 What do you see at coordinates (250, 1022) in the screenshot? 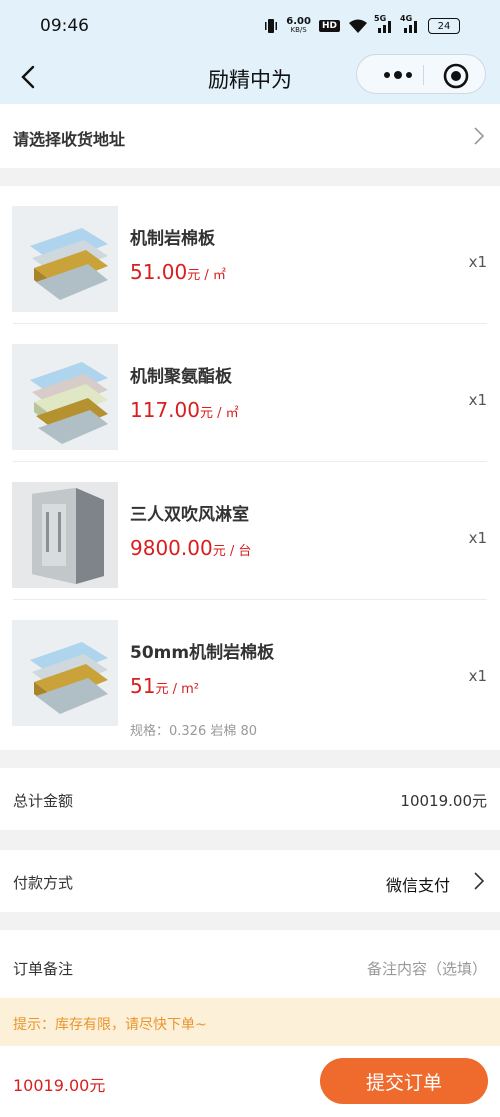
I see `stock-tip-banner: 提示：库存有限，请尽快下单~` at bounding box center [250, 1022].